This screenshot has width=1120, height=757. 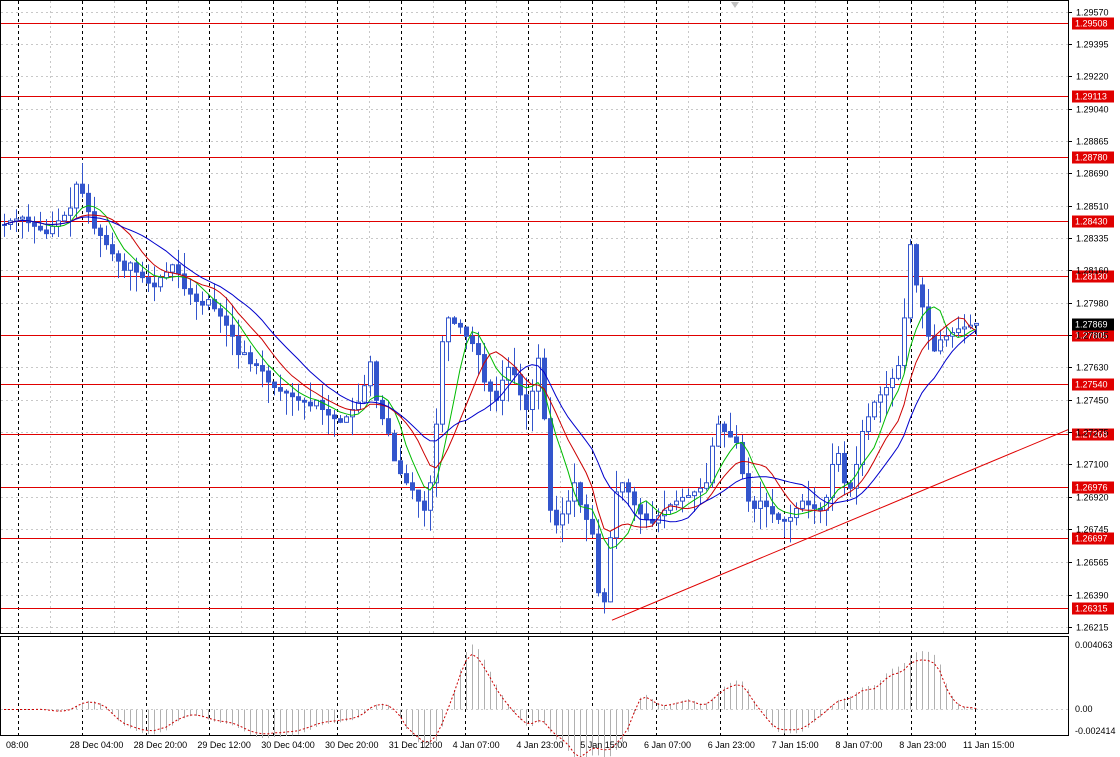 I want to click on price-tick-label: 1.29570, so click(x=1092, y=13).